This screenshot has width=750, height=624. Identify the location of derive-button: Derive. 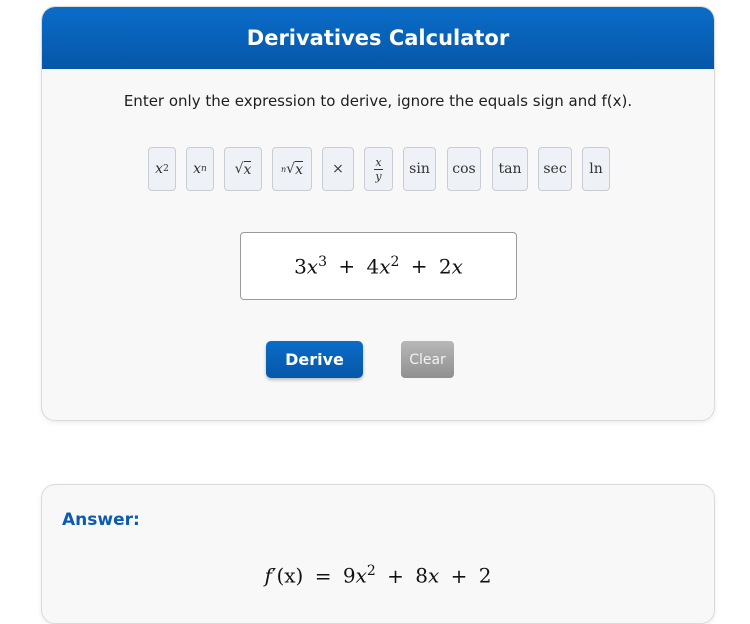
(314, 359).